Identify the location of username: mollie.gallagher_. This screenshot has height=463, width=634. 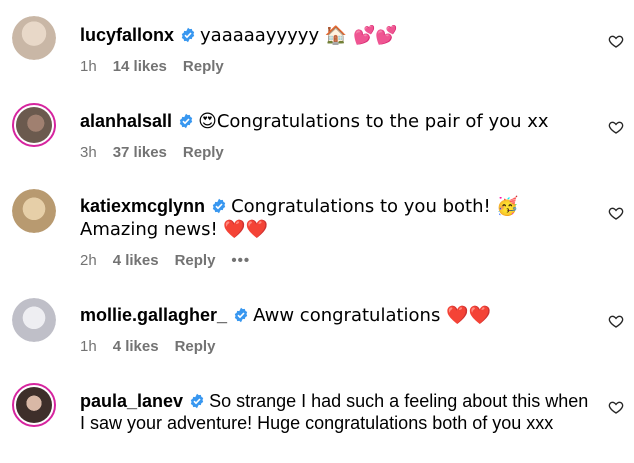
(153, 315).